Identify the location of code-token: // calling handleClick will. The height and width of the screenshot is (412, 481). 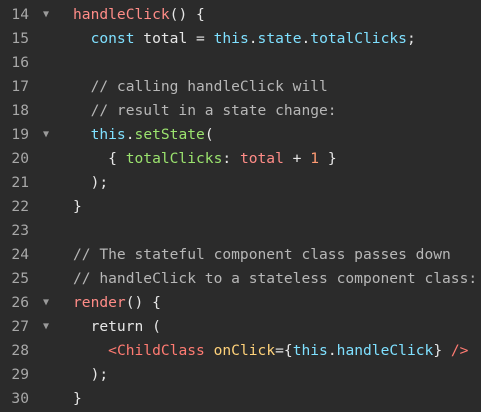
(200, 86).